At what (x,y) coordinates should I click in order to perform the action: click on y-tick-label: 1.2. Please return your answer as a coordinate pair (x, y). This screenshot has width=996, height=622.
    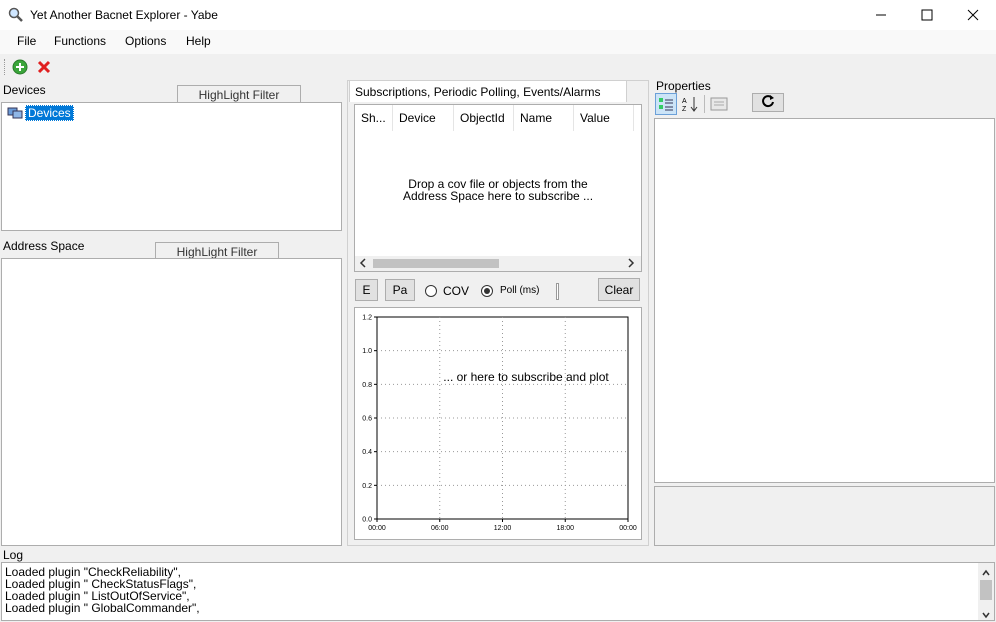
    Looking at the image, I should click on (367, 318).